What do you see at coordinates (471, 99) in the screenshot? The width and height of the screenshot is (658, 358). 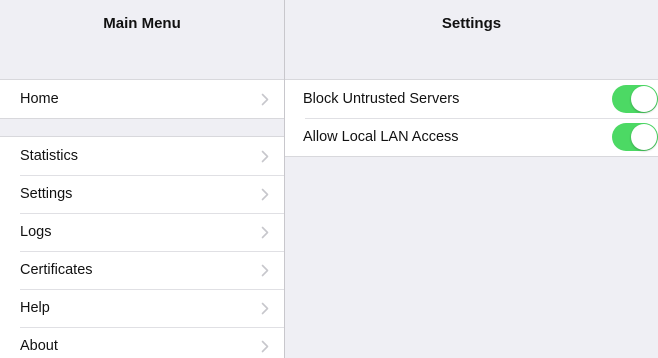 I see `setting-row-block-untrusted-servers: Block Untrusted Servers` at bounding box center [471, 99].